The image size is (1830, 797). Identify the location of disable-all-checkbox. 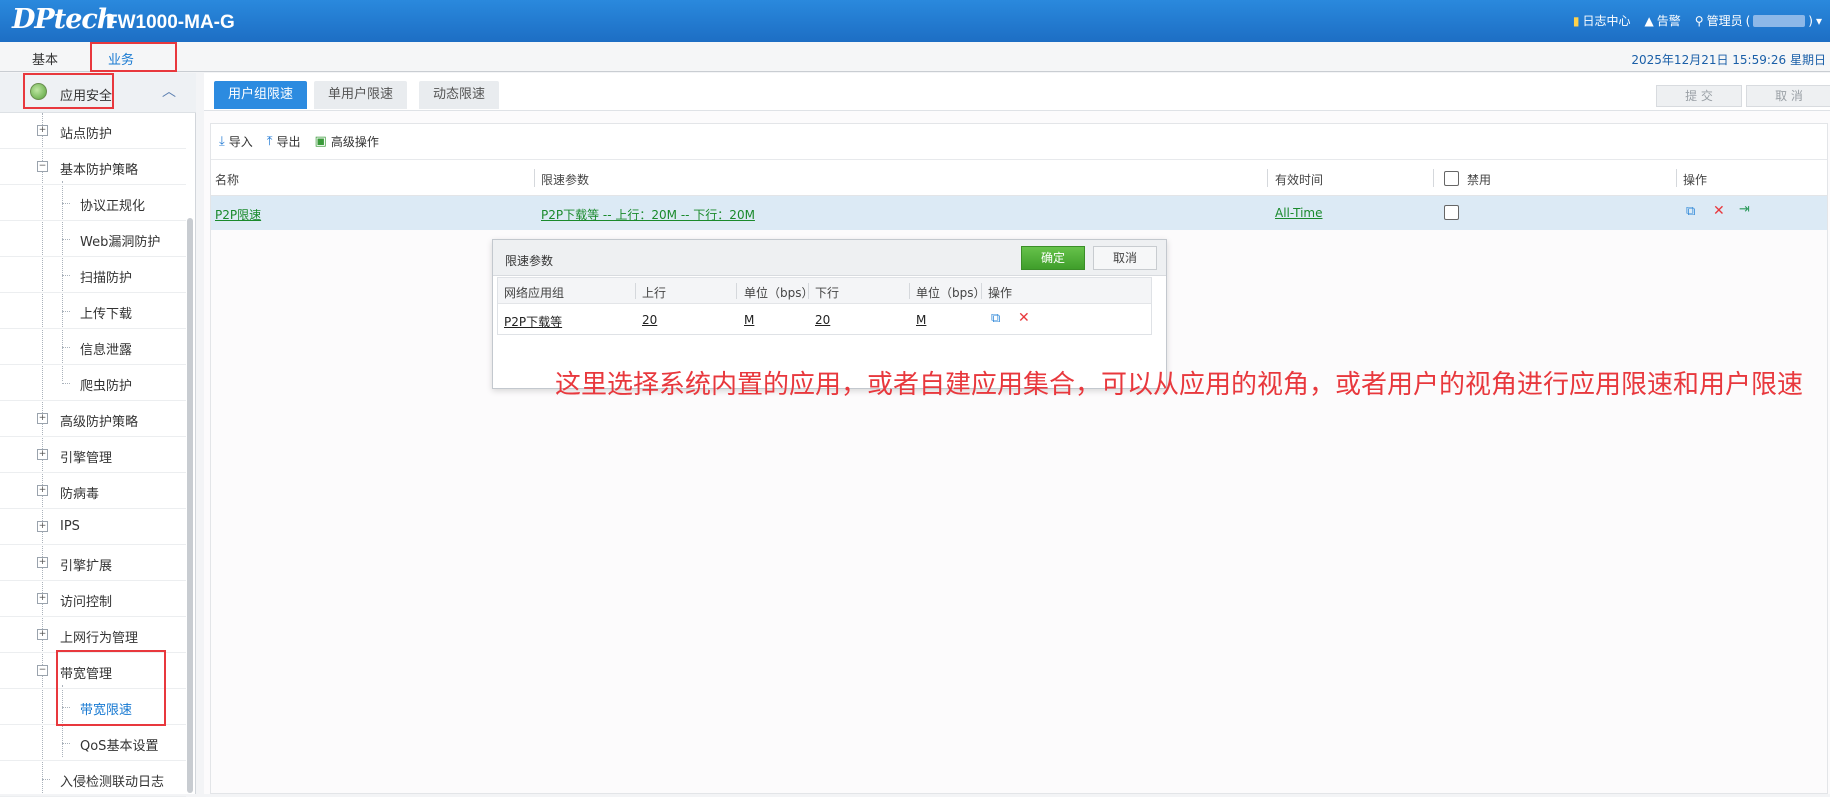
(1451, 178).